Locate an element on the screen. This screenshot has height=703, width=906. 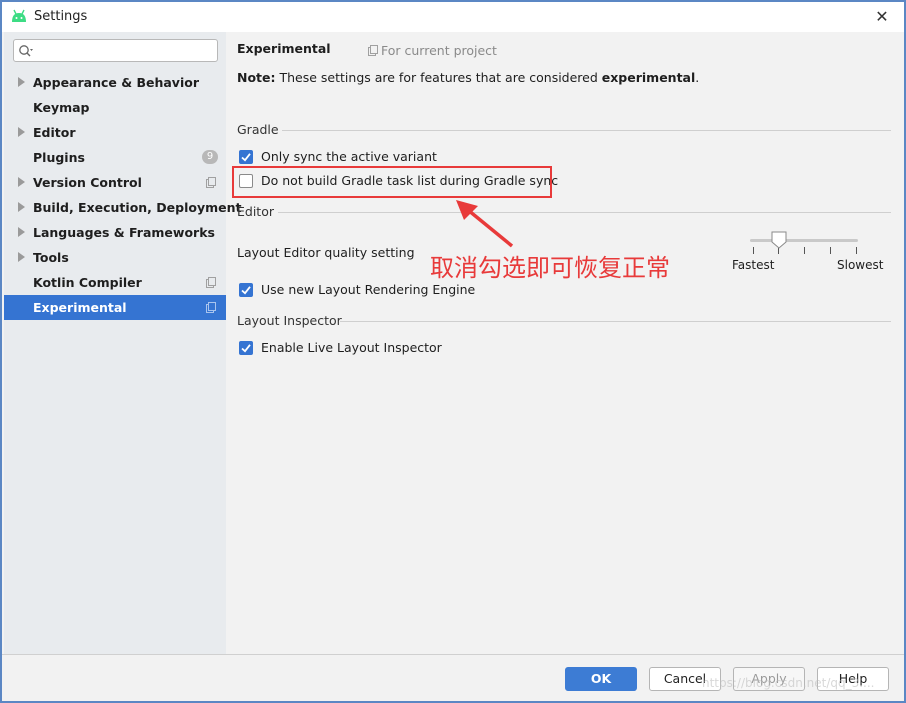
scope-label: For current project is located at coordinates (432, 50).